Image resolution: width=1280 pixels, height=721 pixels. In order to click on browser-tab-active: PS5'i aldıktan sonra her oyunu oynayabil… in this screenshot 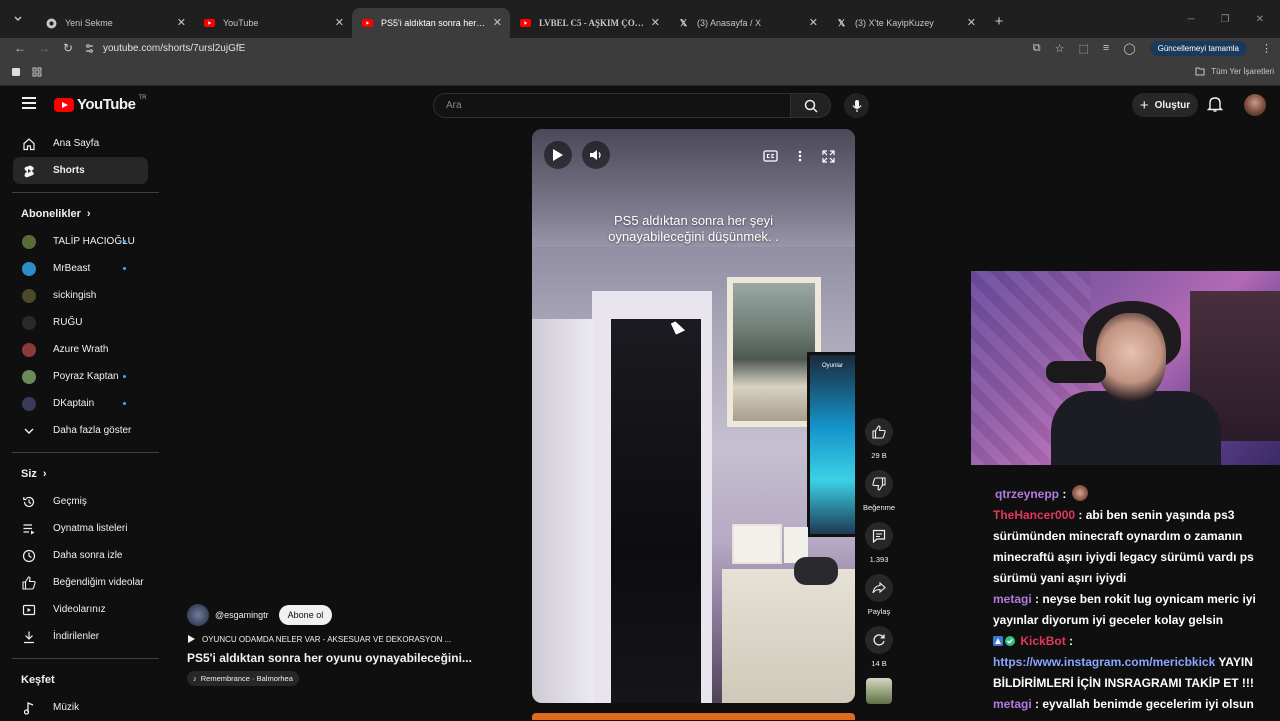, I will do `click(431, 23)`.